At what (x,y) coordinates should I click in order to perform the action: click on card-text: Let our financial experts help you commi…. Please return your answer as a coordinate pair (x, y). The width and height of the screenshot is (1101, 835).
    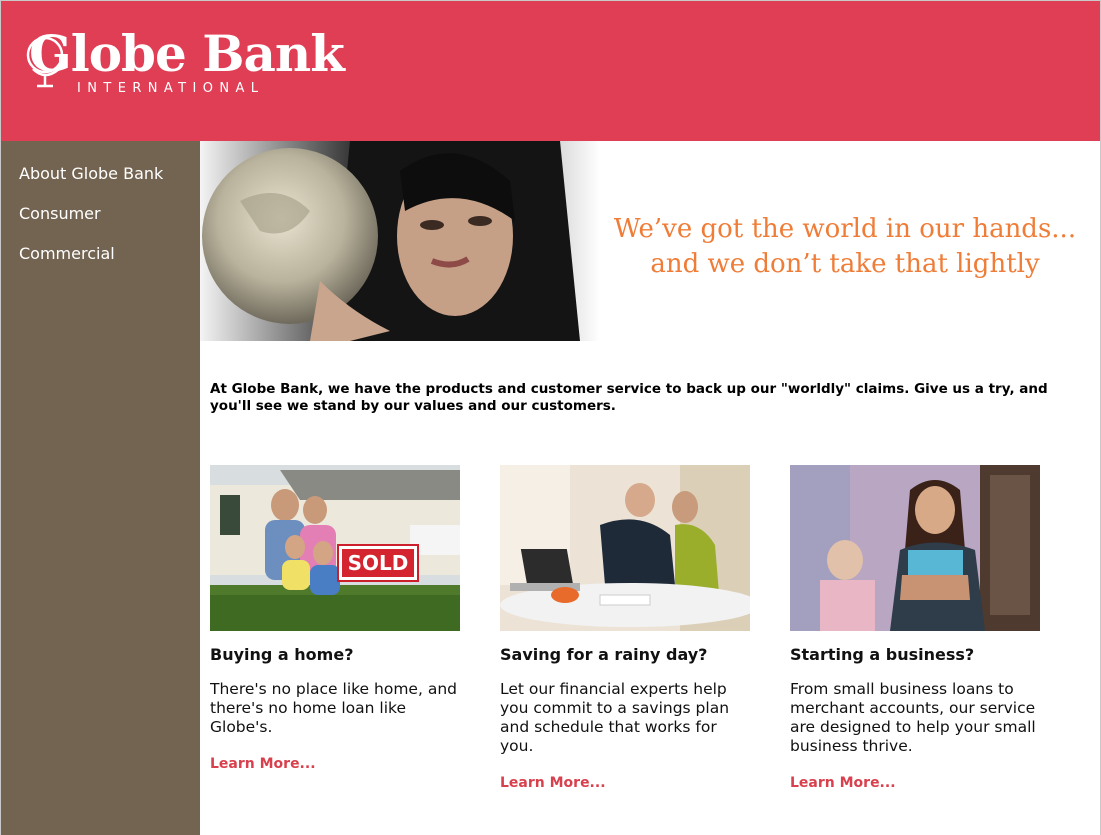
    Looking at the image, I should click on (615, 717).